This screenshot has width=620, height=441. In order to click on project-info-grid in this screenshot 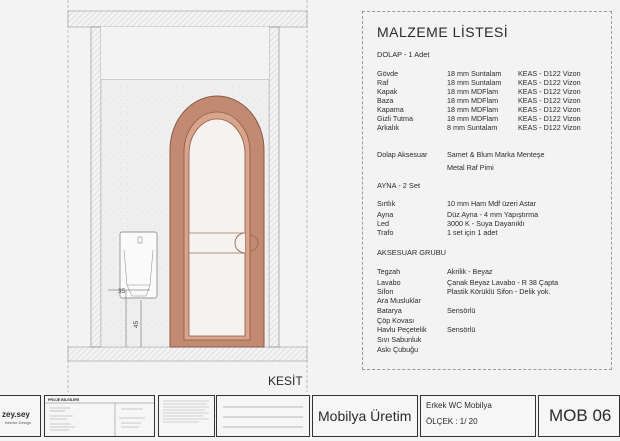, I will do `click(99, 419)`.